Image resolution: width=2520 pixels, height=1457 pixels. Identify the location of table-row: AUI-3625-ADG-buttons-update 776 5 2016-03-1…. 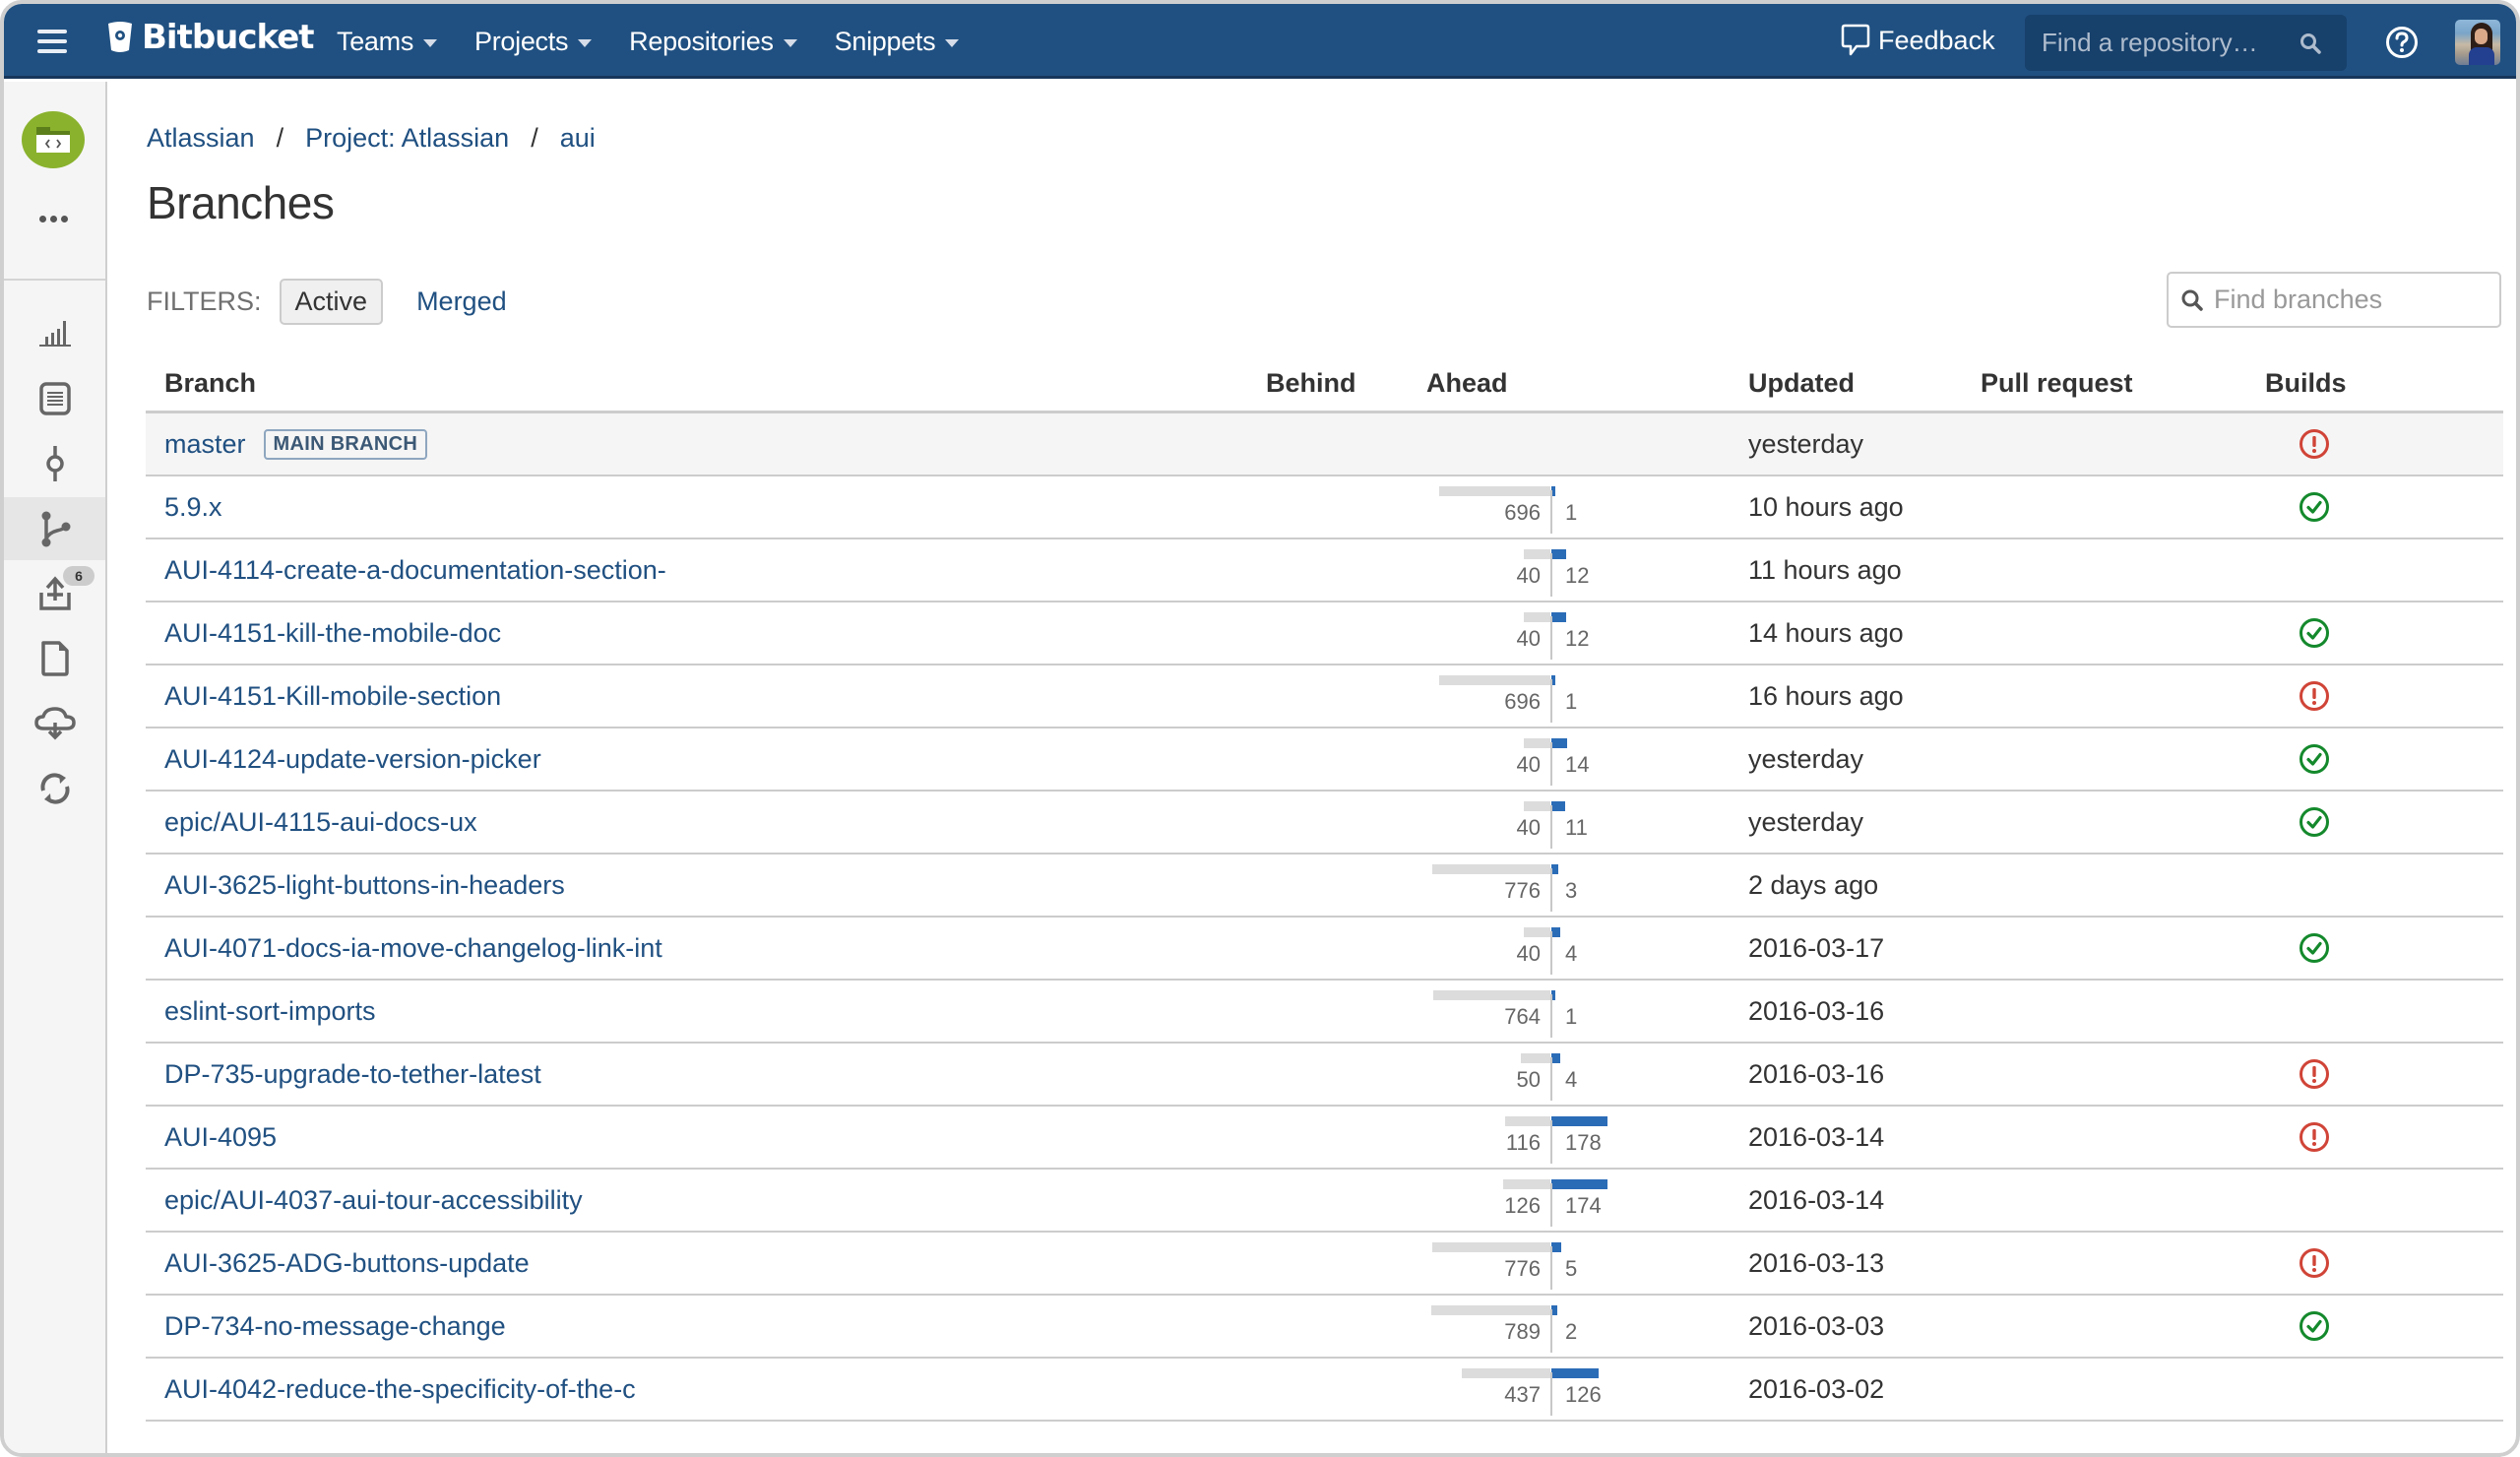
(1324, 1264).